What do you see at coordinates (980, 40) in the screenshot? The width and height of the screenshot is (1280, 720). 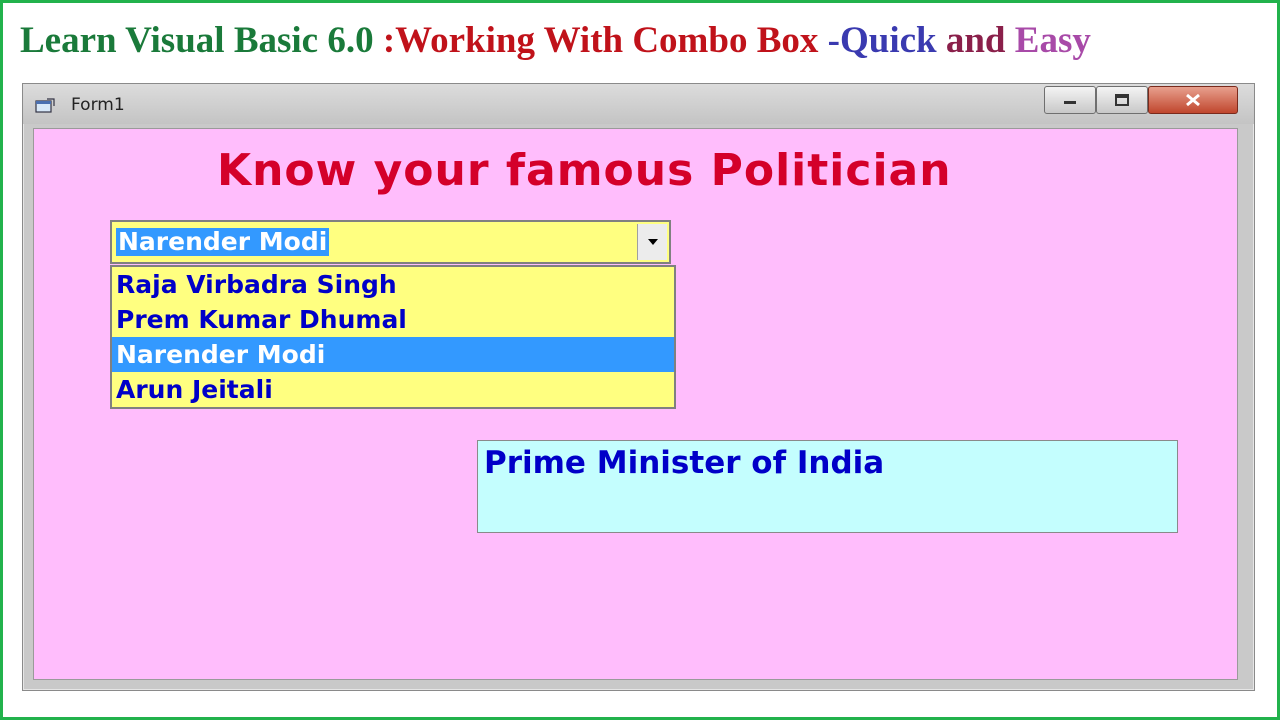 I see `headline-part5: and` at bounding box center [980, 40].